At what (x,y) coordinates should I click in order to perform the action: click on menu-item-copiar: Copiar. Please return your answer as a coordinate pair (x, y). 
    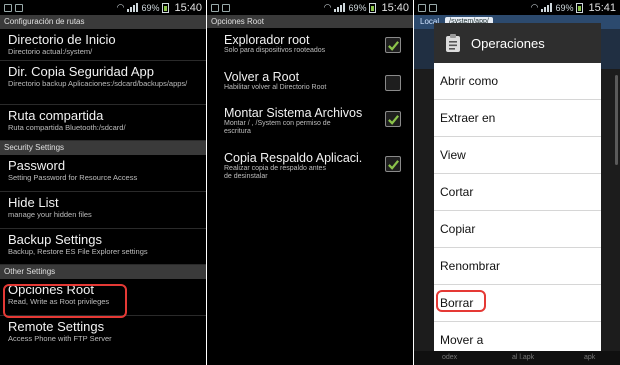
    Looking at the image, I should click on (517, 229).